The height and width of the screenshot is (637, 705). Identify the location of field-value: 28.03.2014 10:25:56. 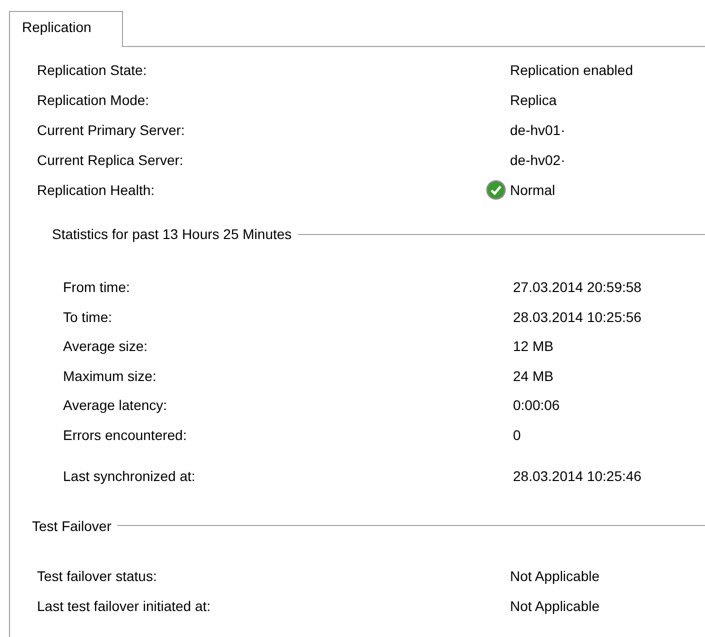
(577, 317).